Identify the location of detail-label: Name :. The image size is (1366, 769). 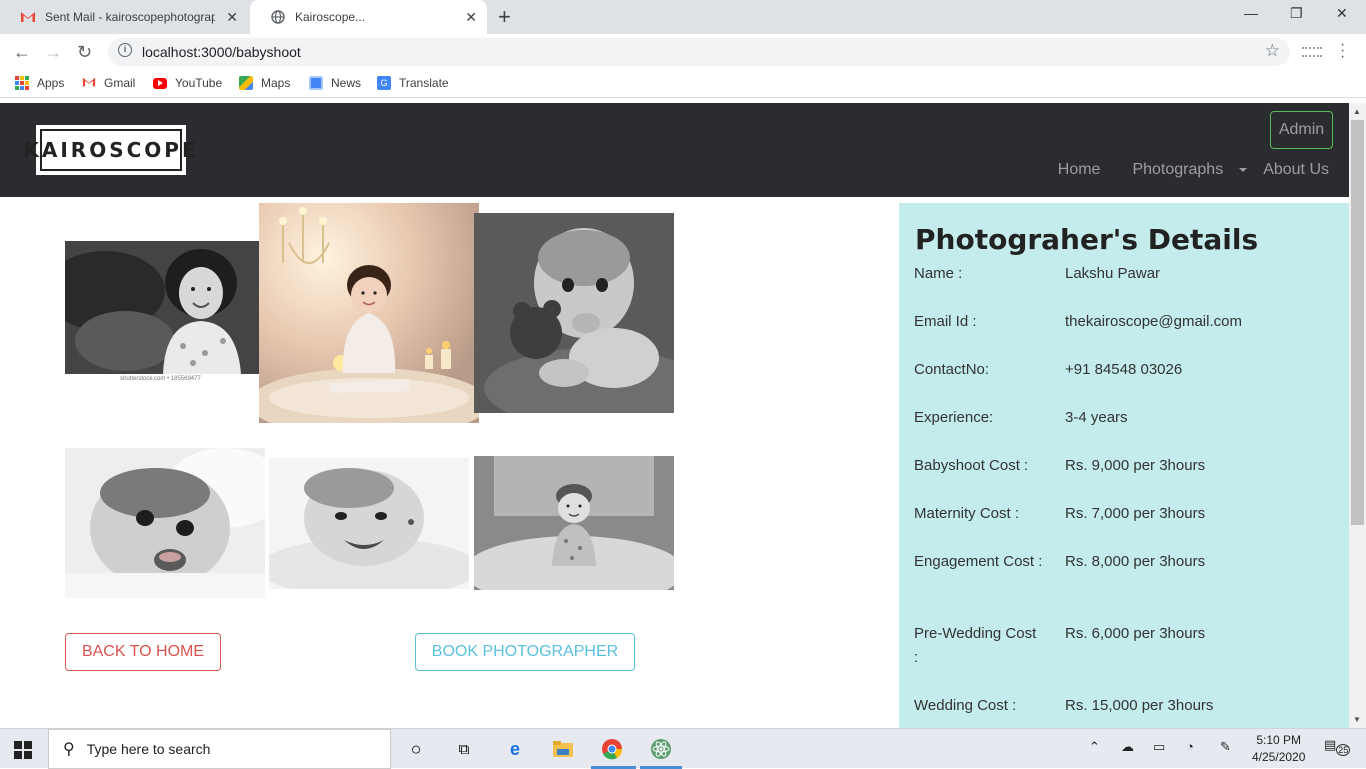
(938, 273).